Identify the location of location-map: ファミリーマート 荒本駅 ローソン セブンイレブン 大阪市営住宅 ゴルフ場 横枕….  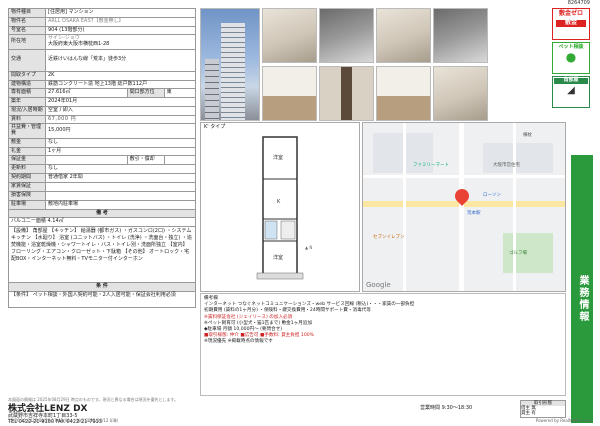
(464, 207).